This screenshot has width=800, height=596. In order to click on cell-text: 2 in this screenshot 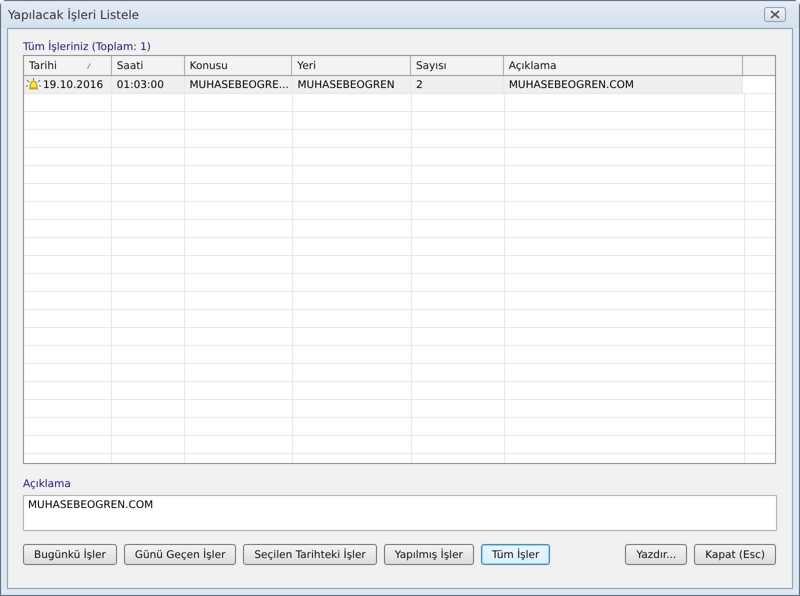, I will do `click(419, 84)`.